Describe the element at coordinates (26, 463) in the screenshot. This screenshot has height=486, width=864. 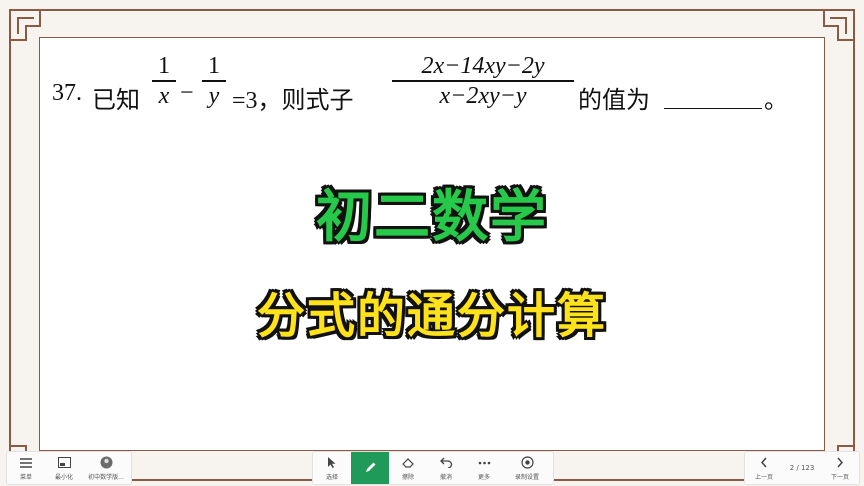
I see `menu-icon` at that location.